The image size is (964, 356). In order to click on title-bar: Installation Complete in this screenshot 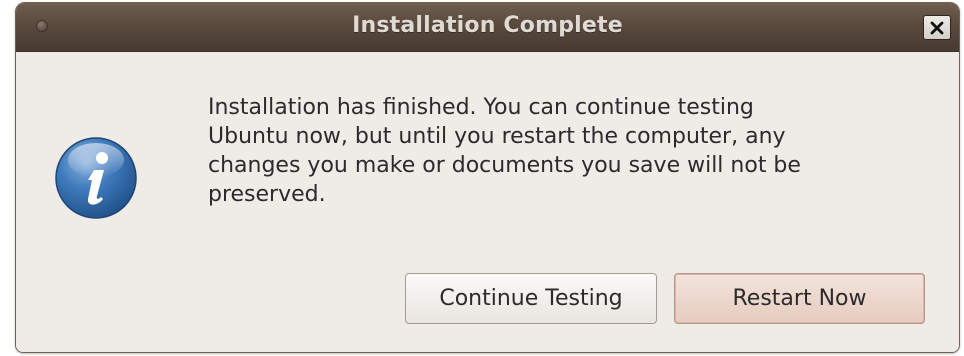, I will do `click(487, 27)`.